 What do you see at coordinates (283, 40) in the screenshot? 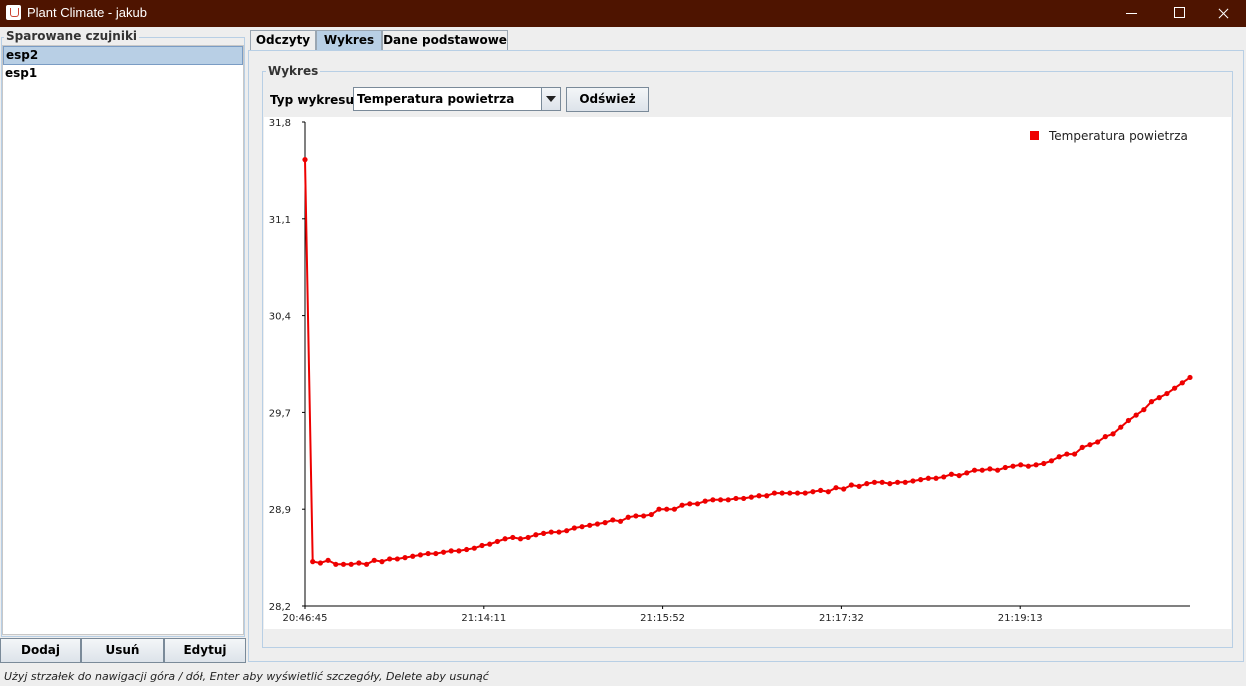
I see `tab-odczyty: Odczyty` at bounding box center [283, 40].